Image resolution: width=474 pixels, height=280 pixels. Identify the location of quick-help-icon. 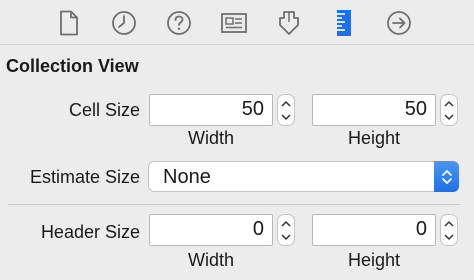
(179, 23).